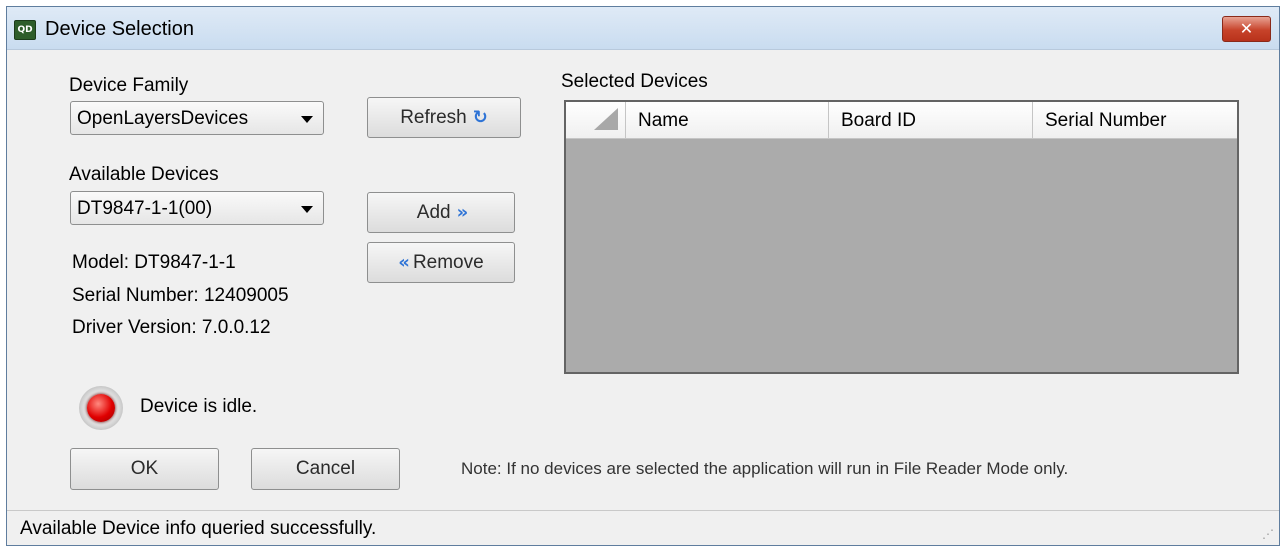 The width and height of the screenshot is (1281, 547). I want to click on app-icon: QD, so click(25, 30).